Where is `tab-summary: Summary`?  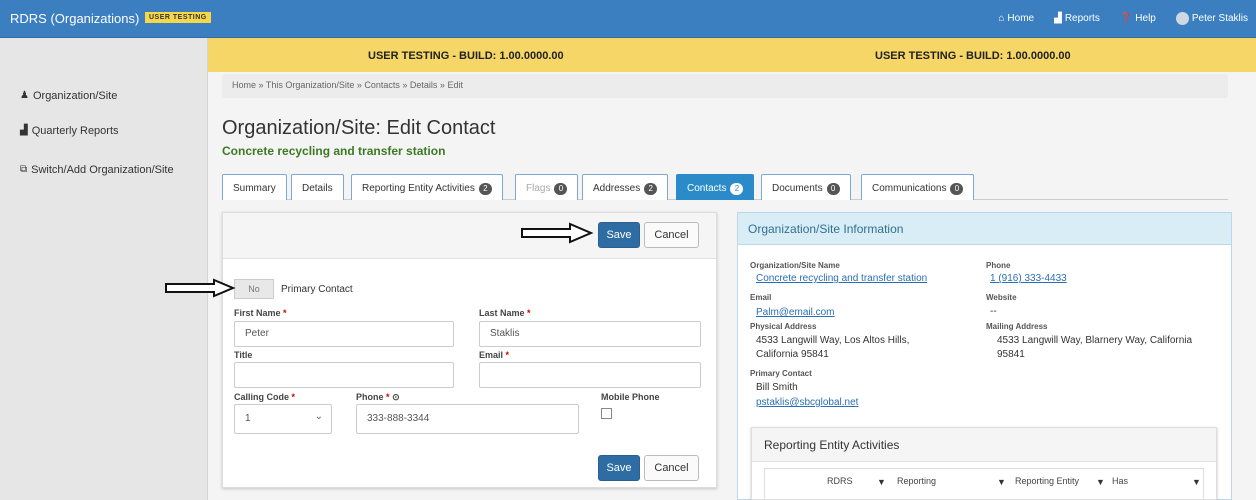
tab-summary: Summary is located at coordinates (254, 187).